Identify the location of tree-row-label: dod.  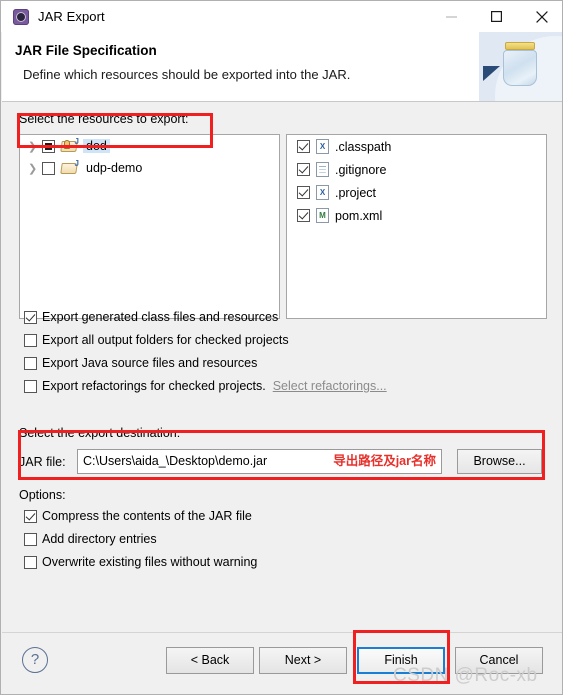
(96, 146).